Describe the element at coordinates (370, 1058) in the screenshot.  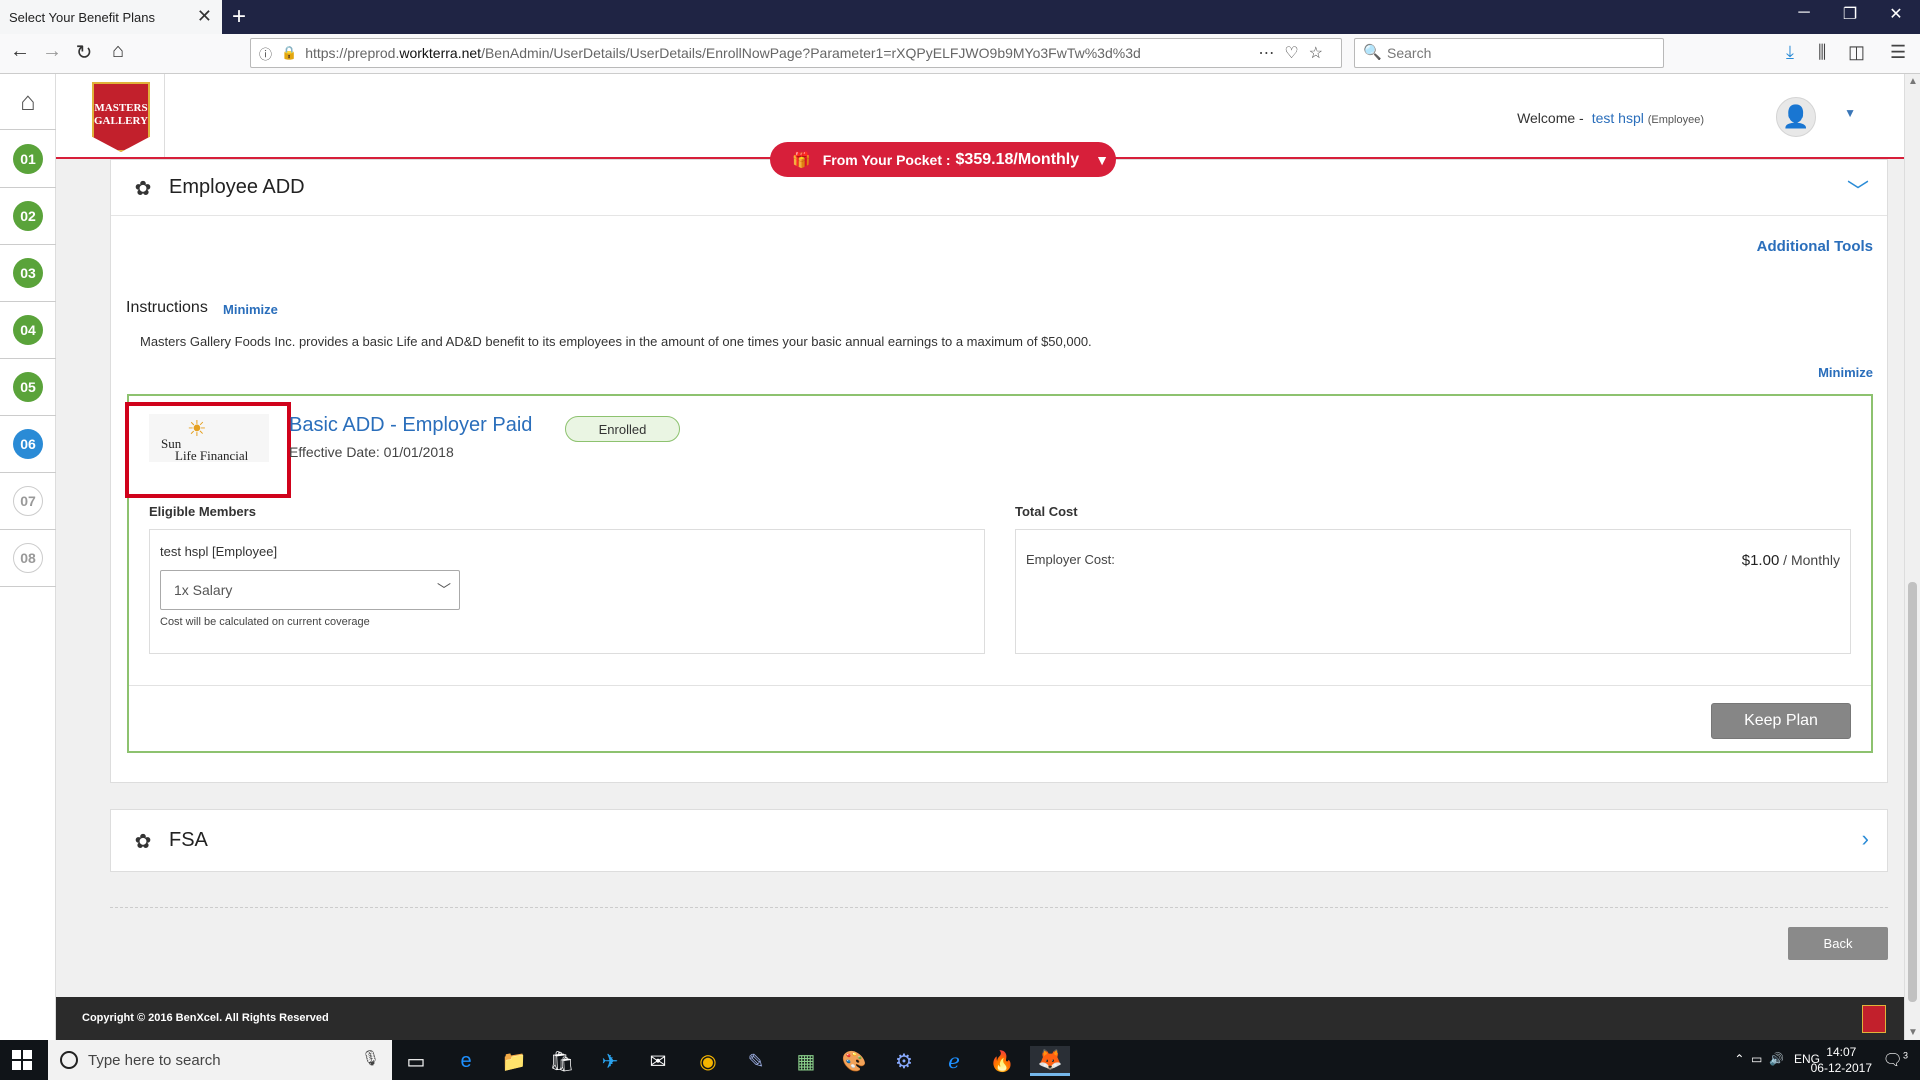
I see `microphone-icon: 🎙` at that location.